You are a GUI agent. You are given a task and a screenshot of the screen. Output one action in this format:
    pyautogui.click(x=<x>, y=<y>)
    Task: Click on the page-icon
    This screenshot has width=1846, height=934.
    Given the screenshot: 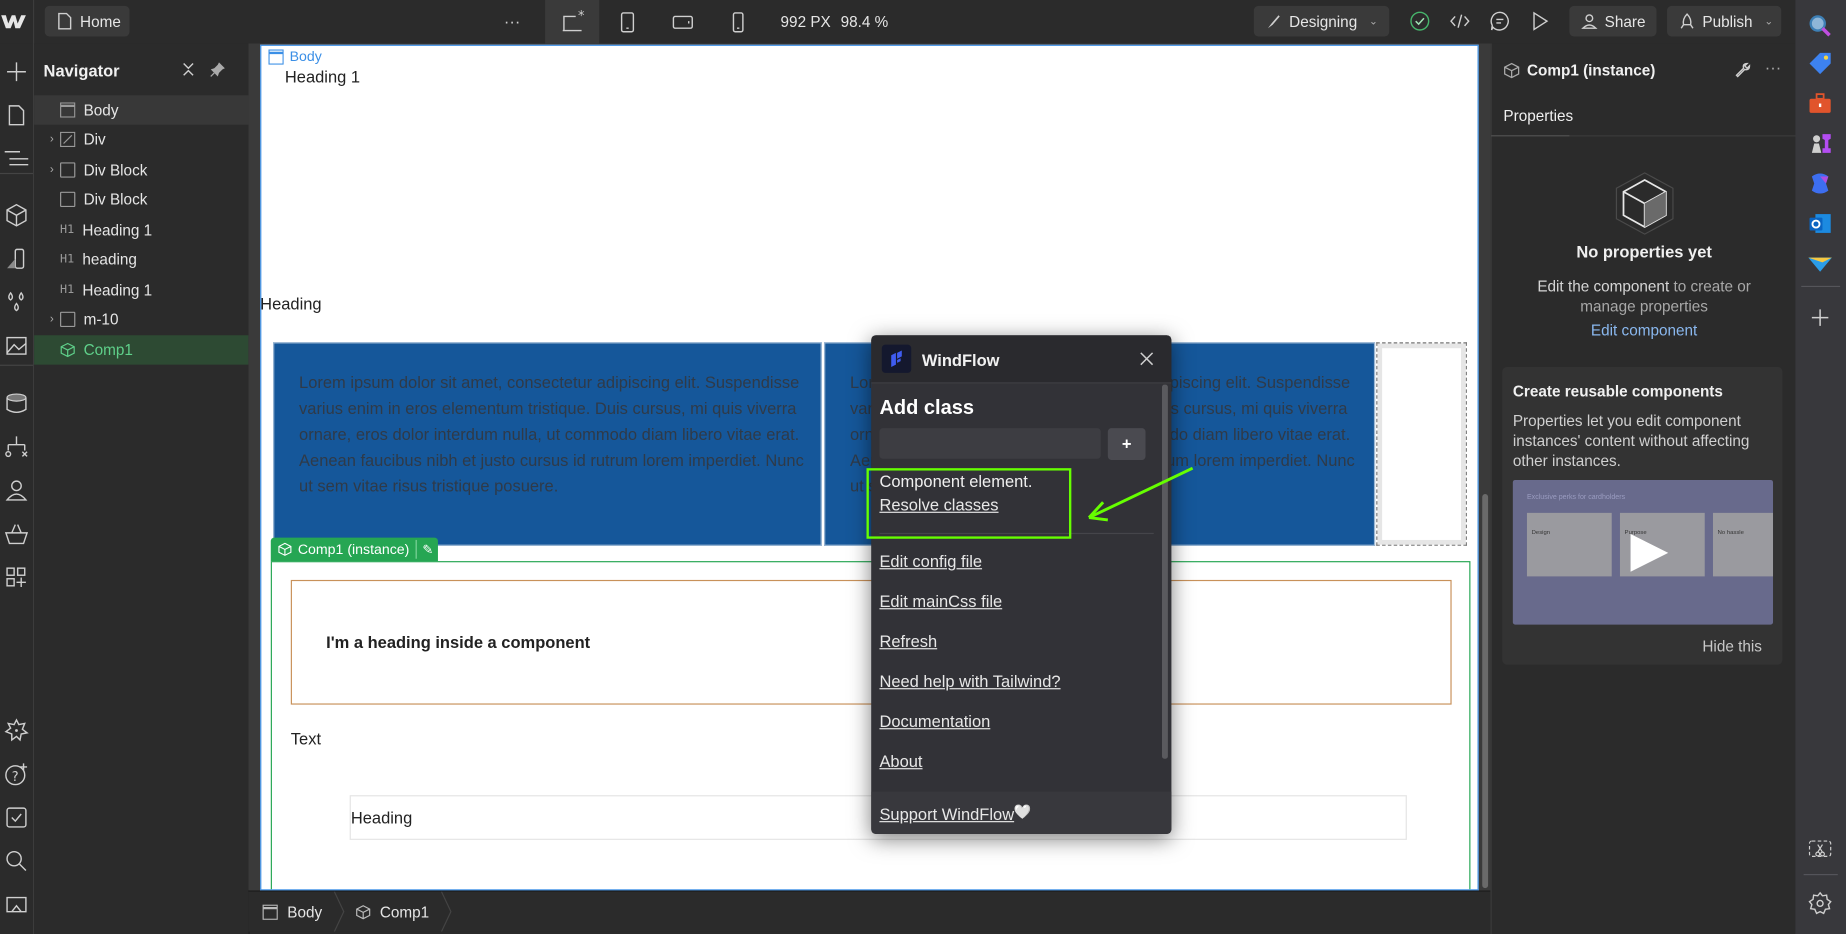 What is the action you would take?
    pyautogui.click(x=65, y=21)
    